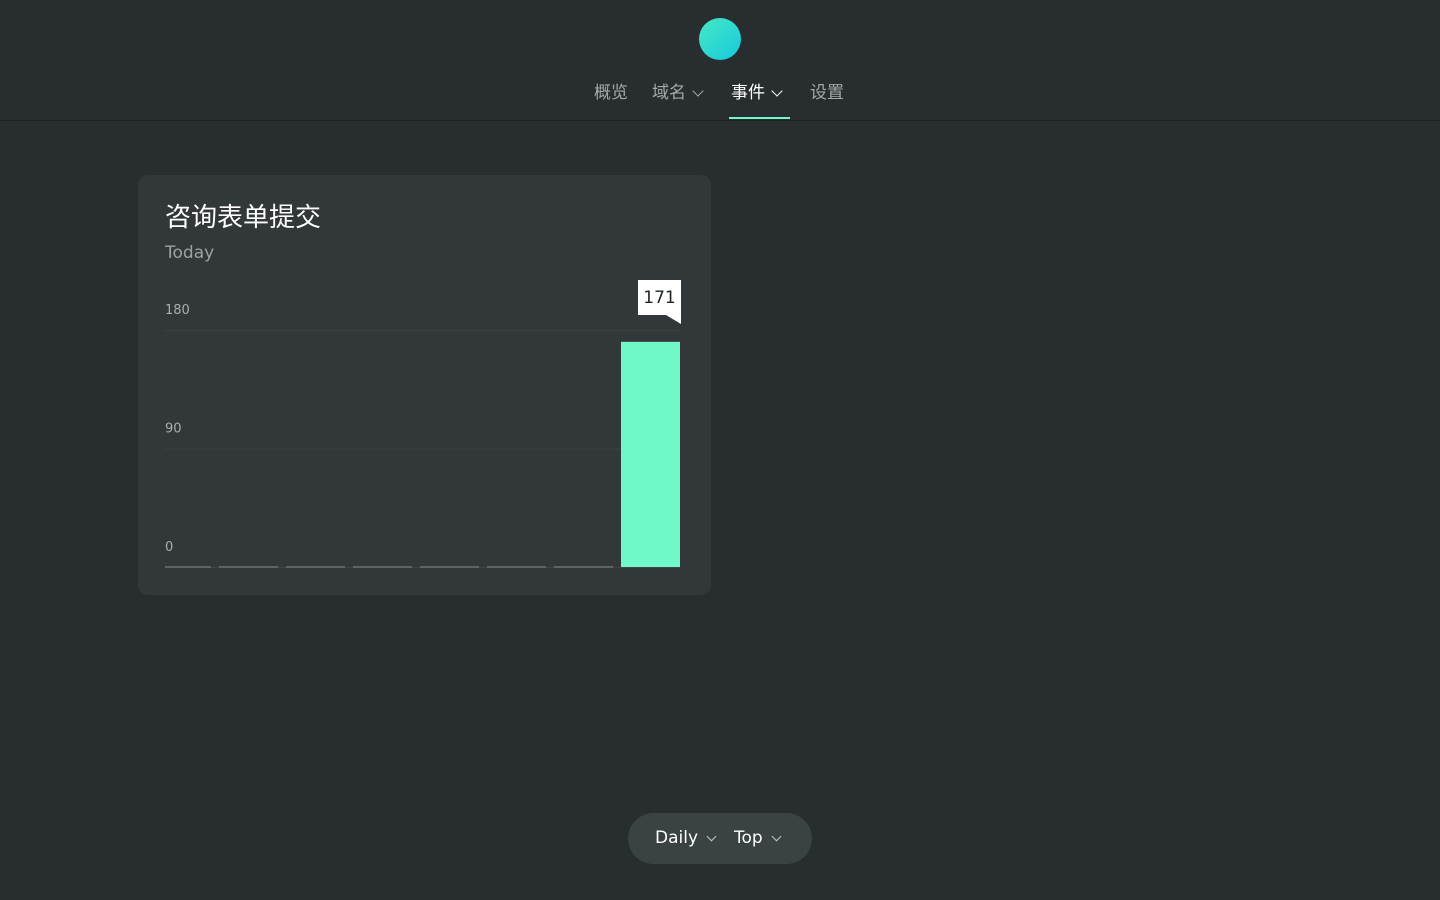  I want to click on nav-item-label: 域名, so click(669, 93).